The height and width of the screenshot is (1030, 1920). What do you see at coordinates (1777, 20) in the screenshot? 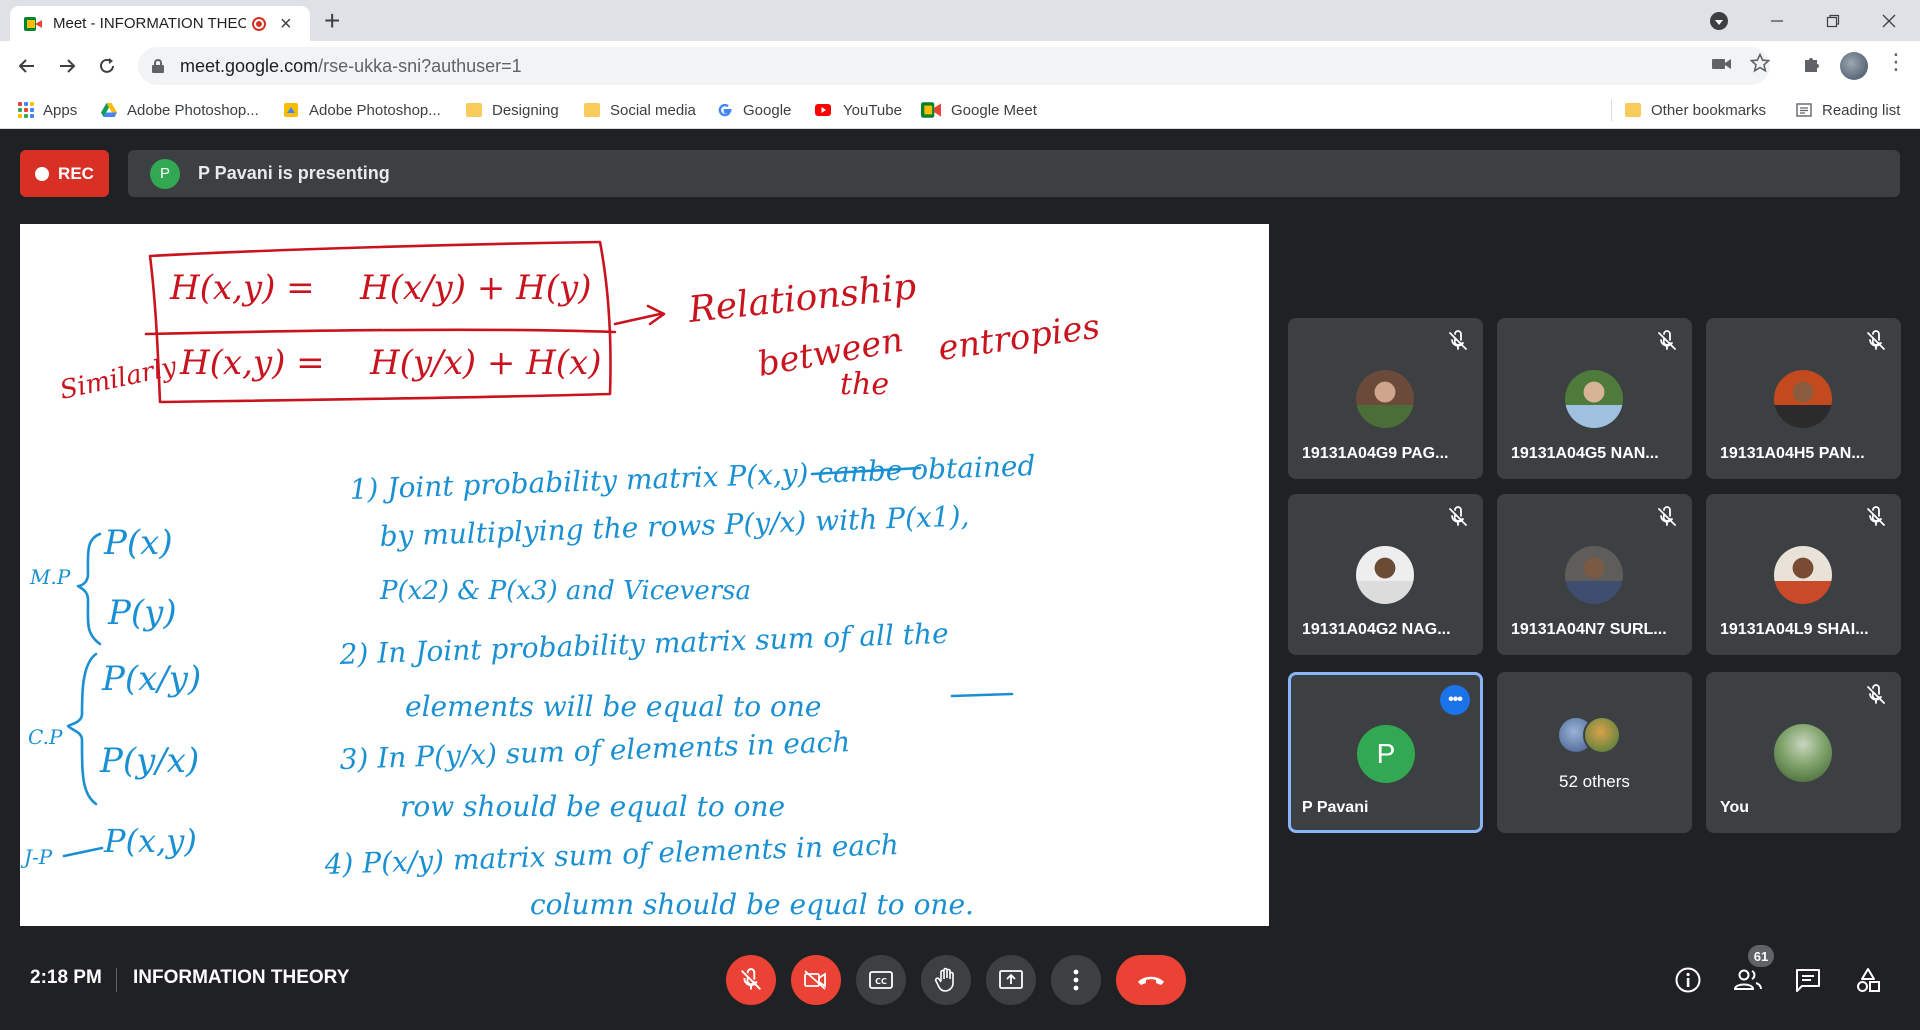
I see `minimize-window-icon` at bounding box center [1777, 20].